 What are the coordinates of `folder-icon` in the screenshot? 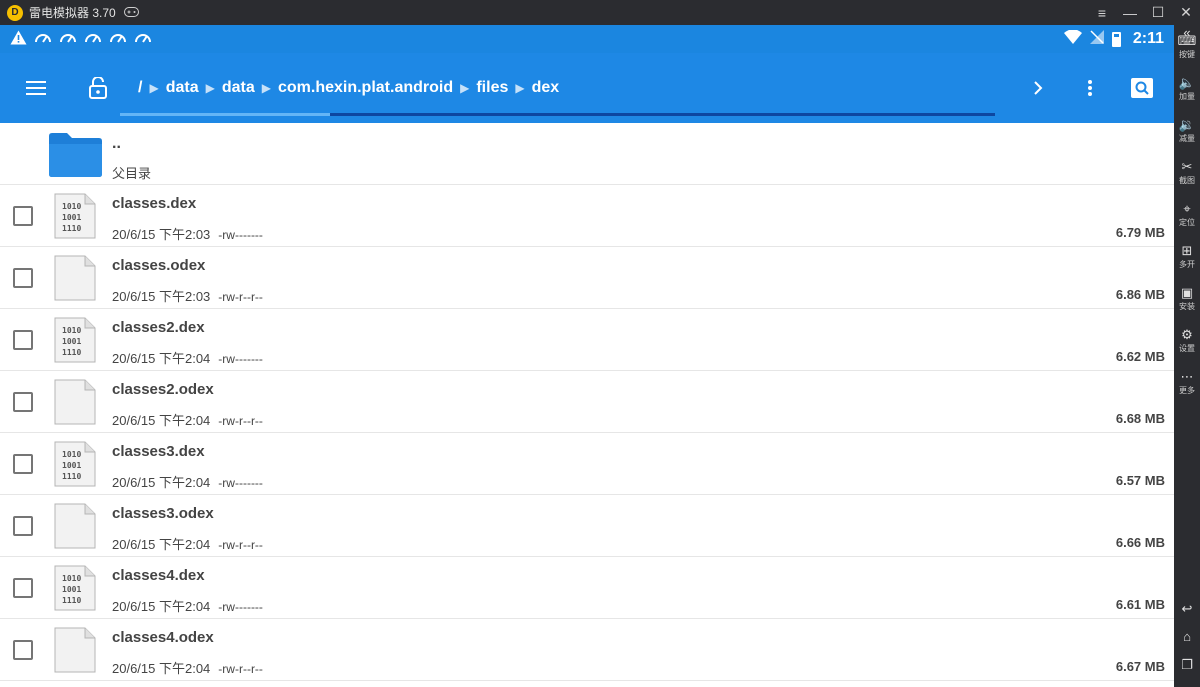 It's located at (75, 155).